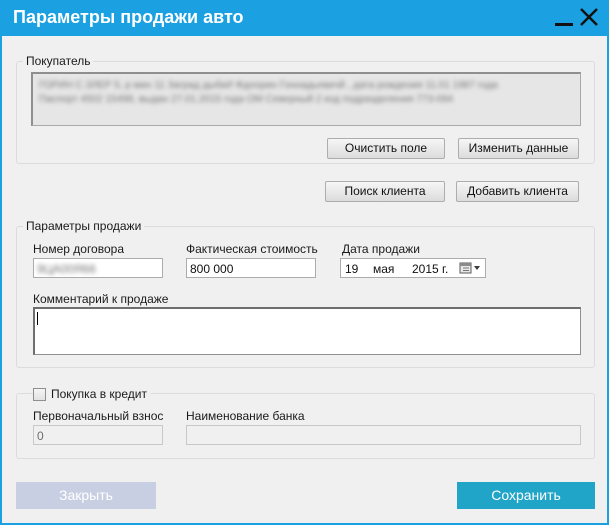  Describe the element at coordinates (430, 269) in the screenshot. I see `sale-date-year: 2015 г.` at that location.